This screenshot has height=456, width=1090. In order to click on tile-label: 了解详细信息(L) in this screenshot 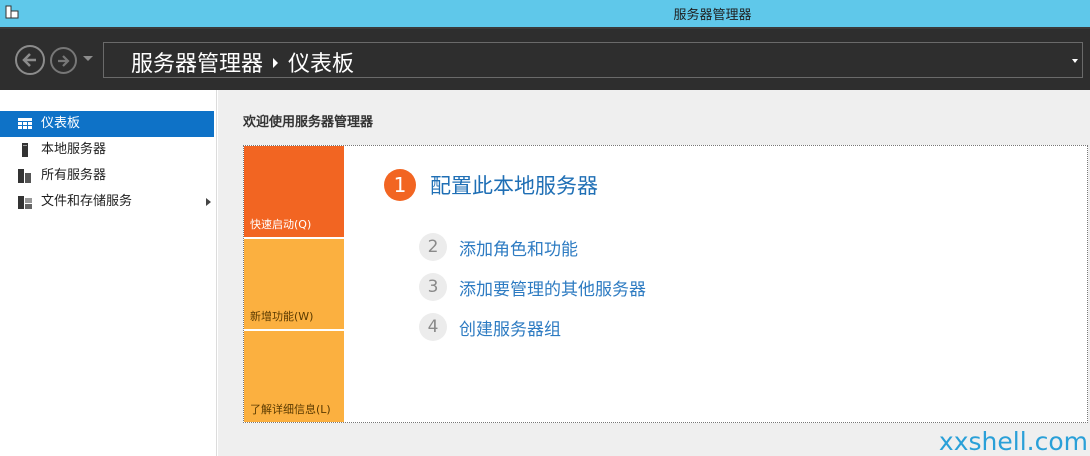, I will do `click(290, 409)`.